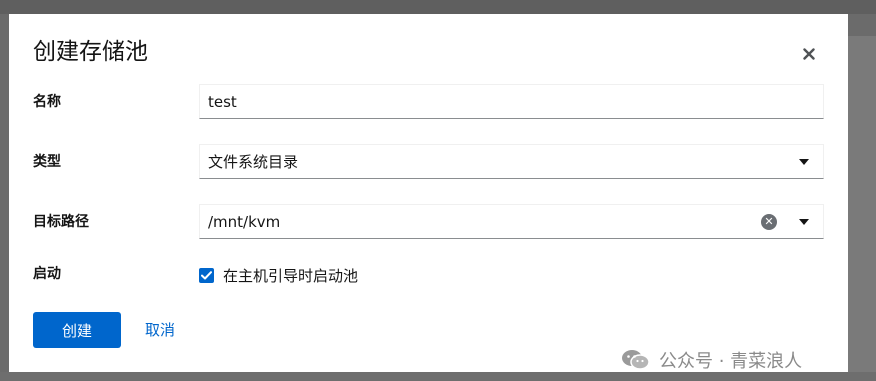 The width and height of the screenshot is (876, 381). Describe the element at coordinates (731, 361) in the screenshot. I see `watermark-text: 公众号 · 青菜浪人` at that location.